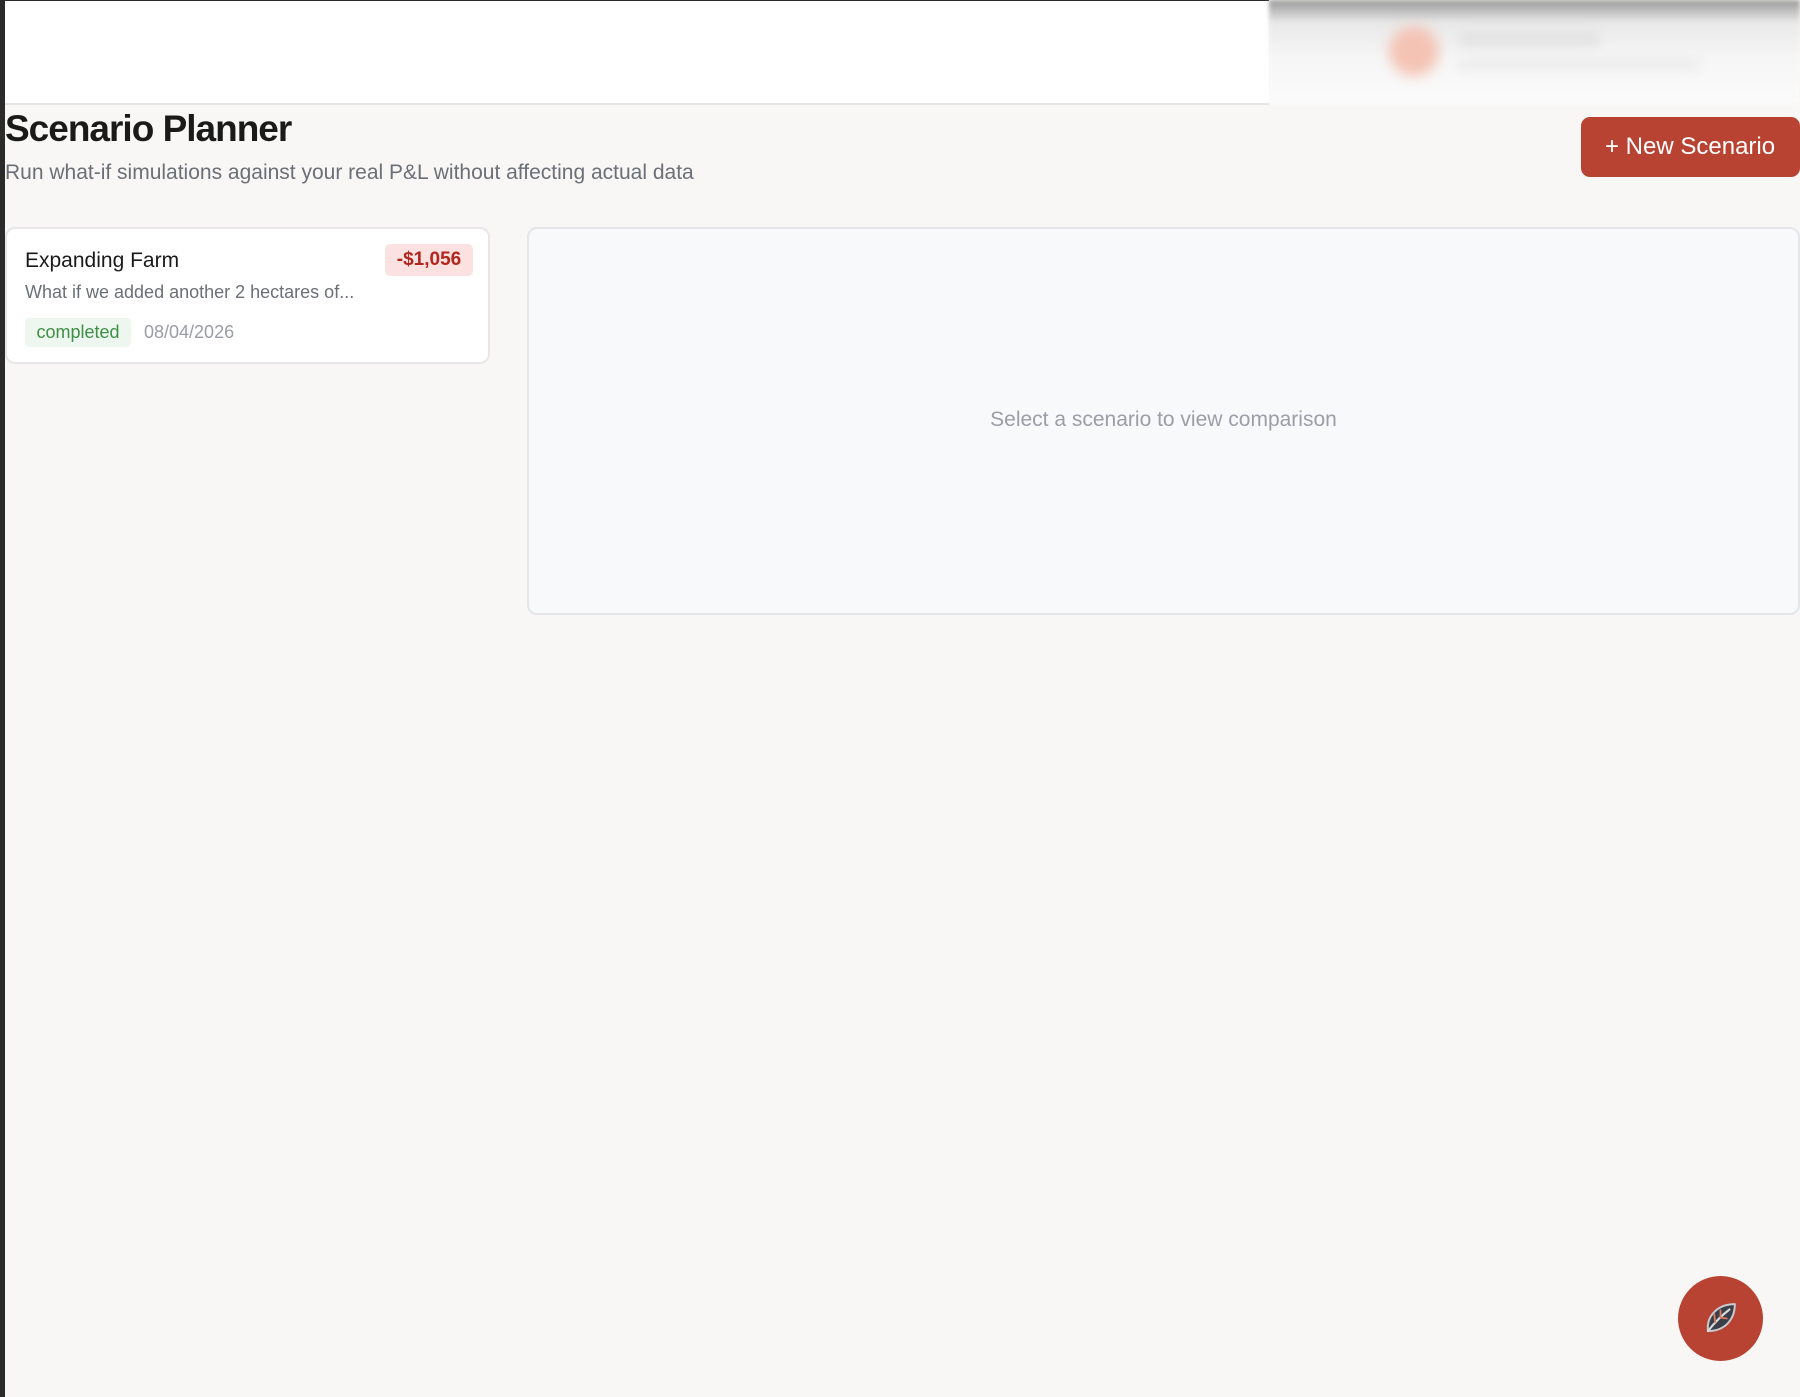 This screenshot has height=1397, width=1800. Describe the element at coordinates (637, 53) in the screenshot. I see `top-bar` at that location.